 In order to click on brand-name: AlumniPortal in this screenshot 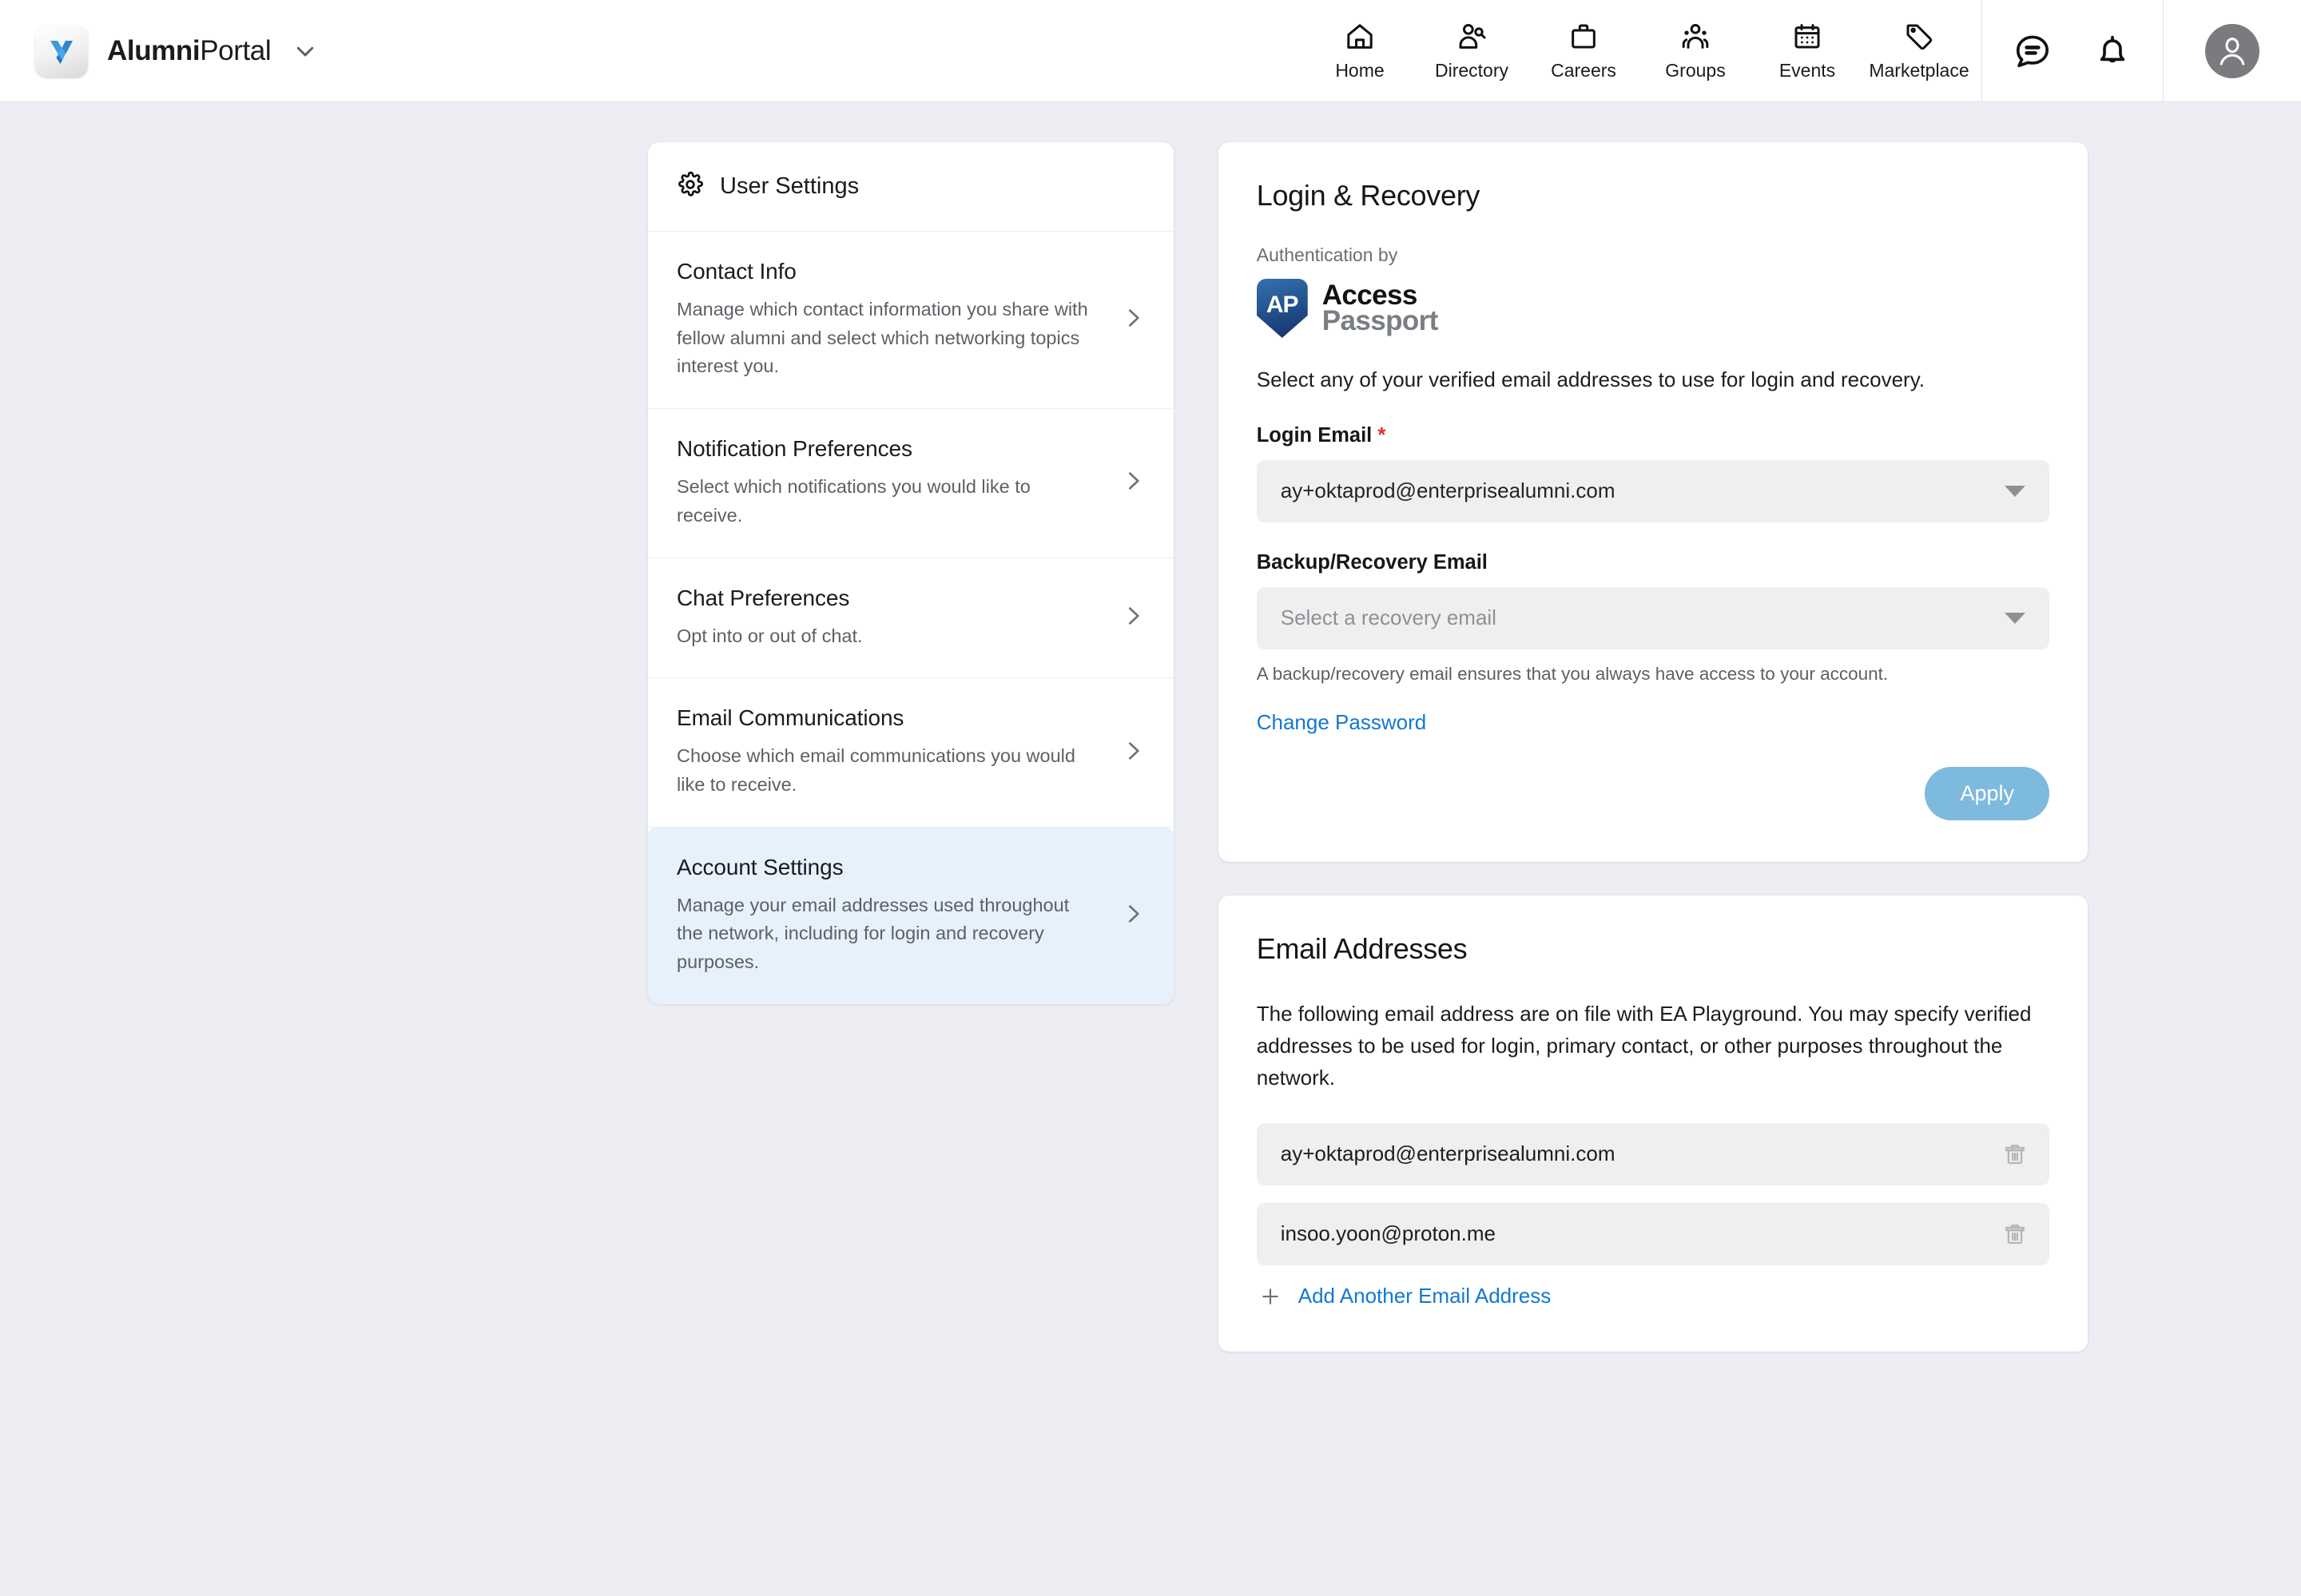, I will do `click(189, 50)`.